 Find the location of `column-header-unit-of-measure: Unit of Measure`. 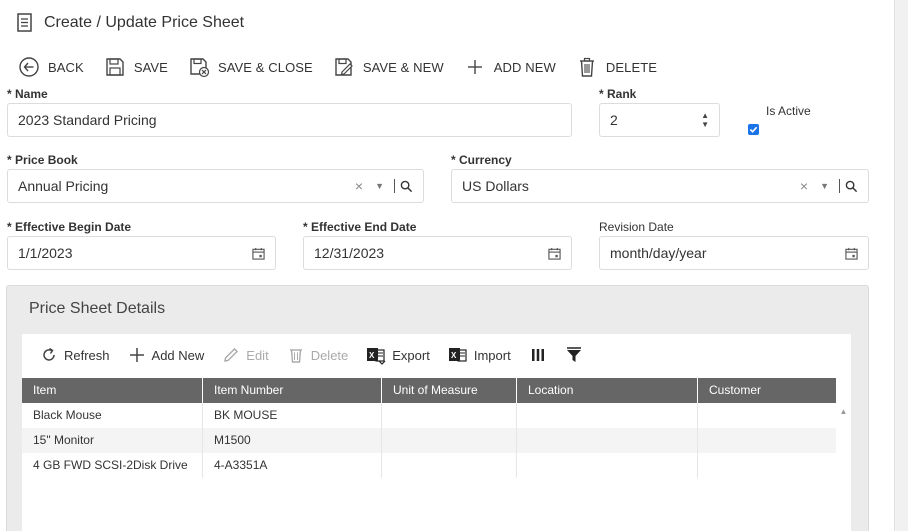

column-header-unit-of-measure: Unit of Measure is located at coordinates (449, 390).